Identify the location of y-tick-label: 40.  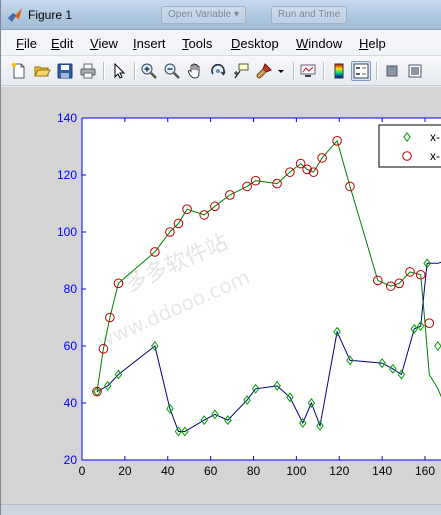
(71, 403).